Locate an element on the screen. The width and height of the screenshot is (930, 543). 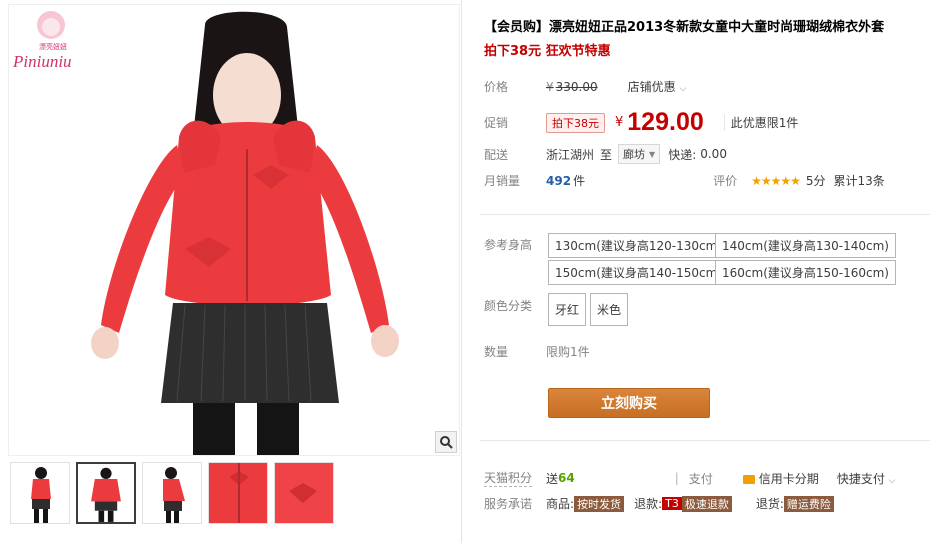
sales-label: 月销量 is located at coordinates (502, 181).